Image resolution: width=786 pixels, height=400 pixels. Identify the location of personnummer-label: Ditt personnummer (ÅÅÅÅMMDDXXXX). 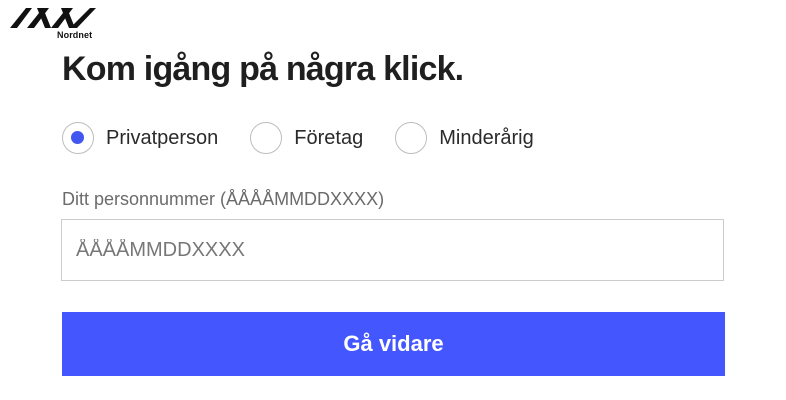
(223, 199).